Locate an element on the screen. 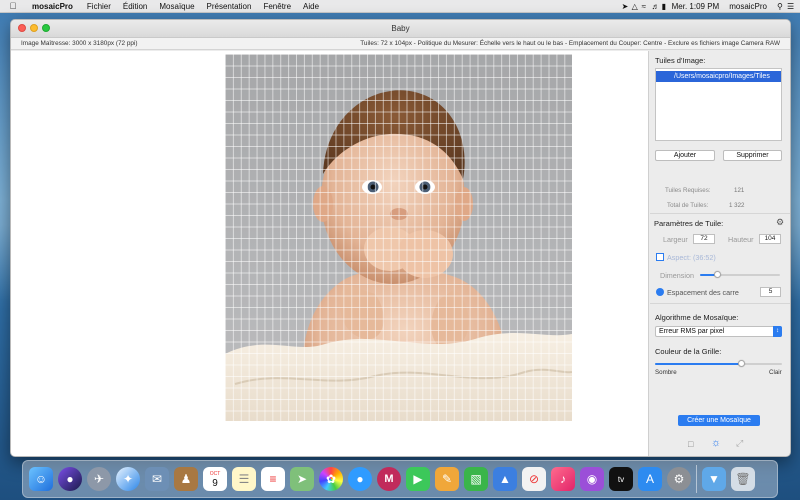 Image resolution: width=800 pixels, height=500 pixels. control-center-icon: ☰ is located at coordinates (788, 6).